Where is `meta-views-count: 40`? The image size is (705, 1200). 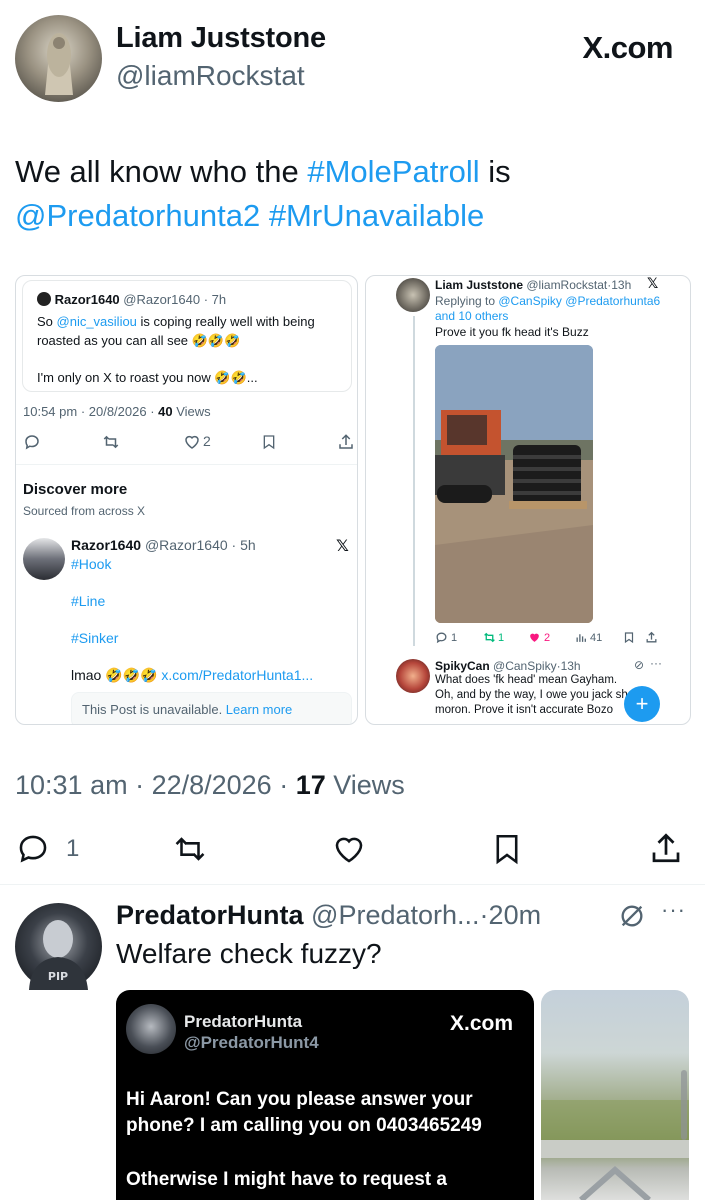
meta-views-count: 40 is located at coordinates (165, 411).